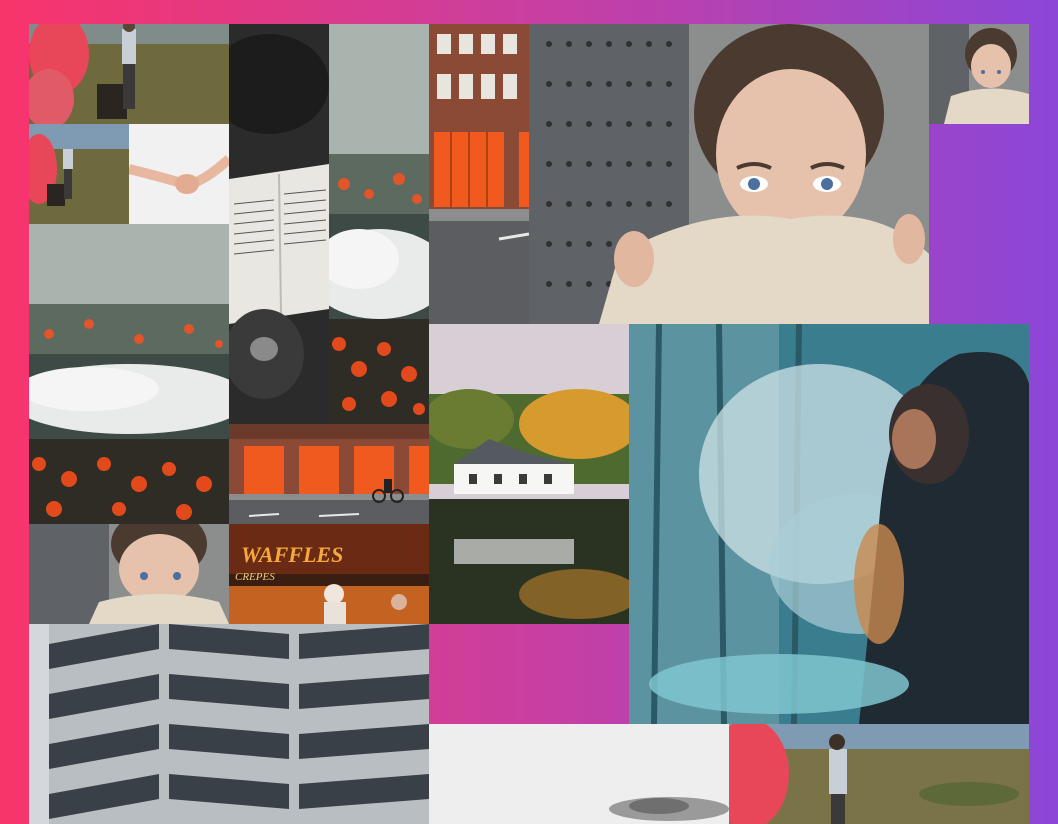 This screenshot has width=1058, height=824. I want to click on man-red-smoke-small-image, so click(79, 174).